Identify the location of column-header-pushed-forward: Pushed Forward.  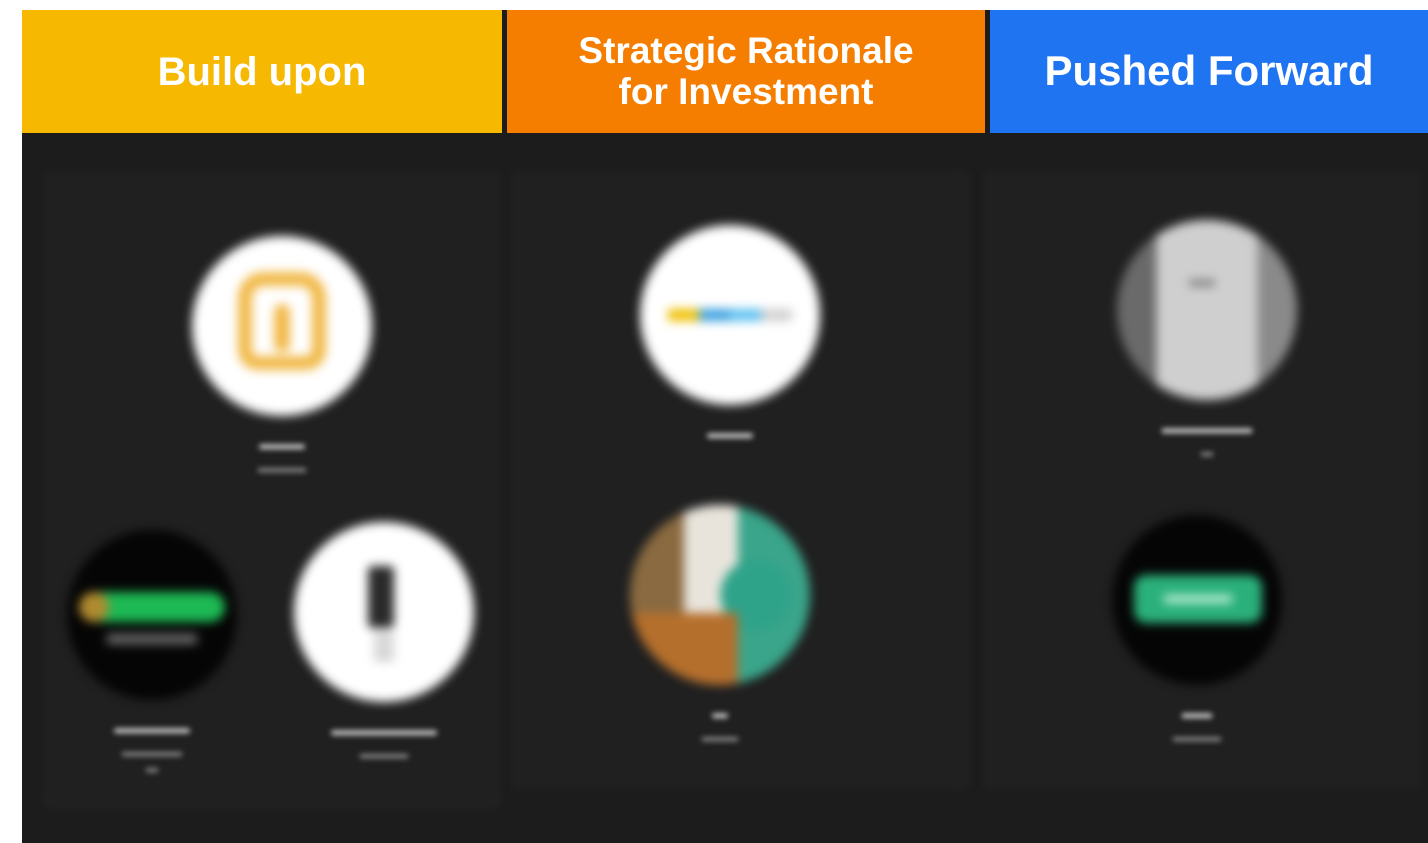
(1209, 71).